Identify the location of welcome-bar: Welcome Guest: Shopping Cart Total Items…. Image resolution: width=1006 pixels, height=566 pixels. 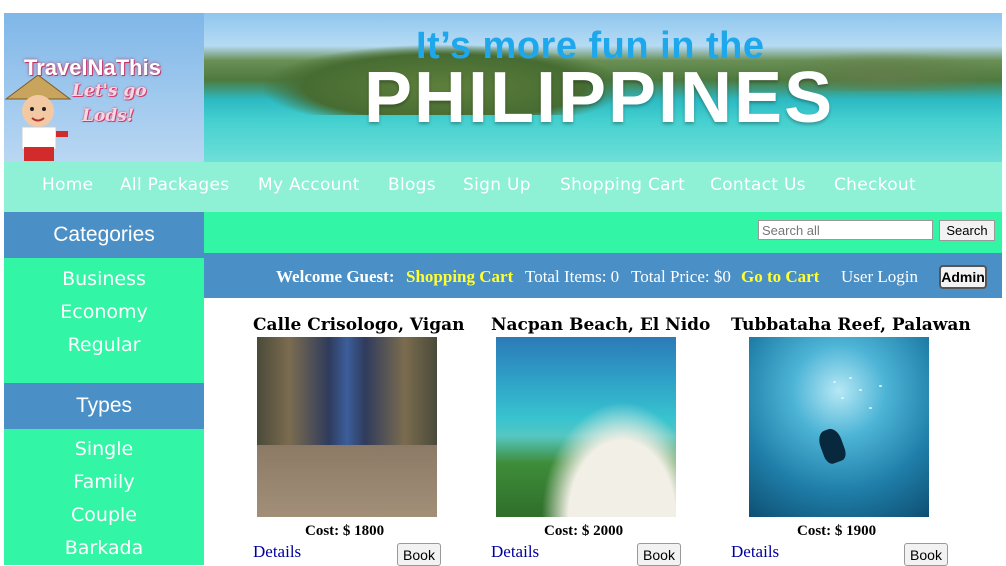
(603, 275).